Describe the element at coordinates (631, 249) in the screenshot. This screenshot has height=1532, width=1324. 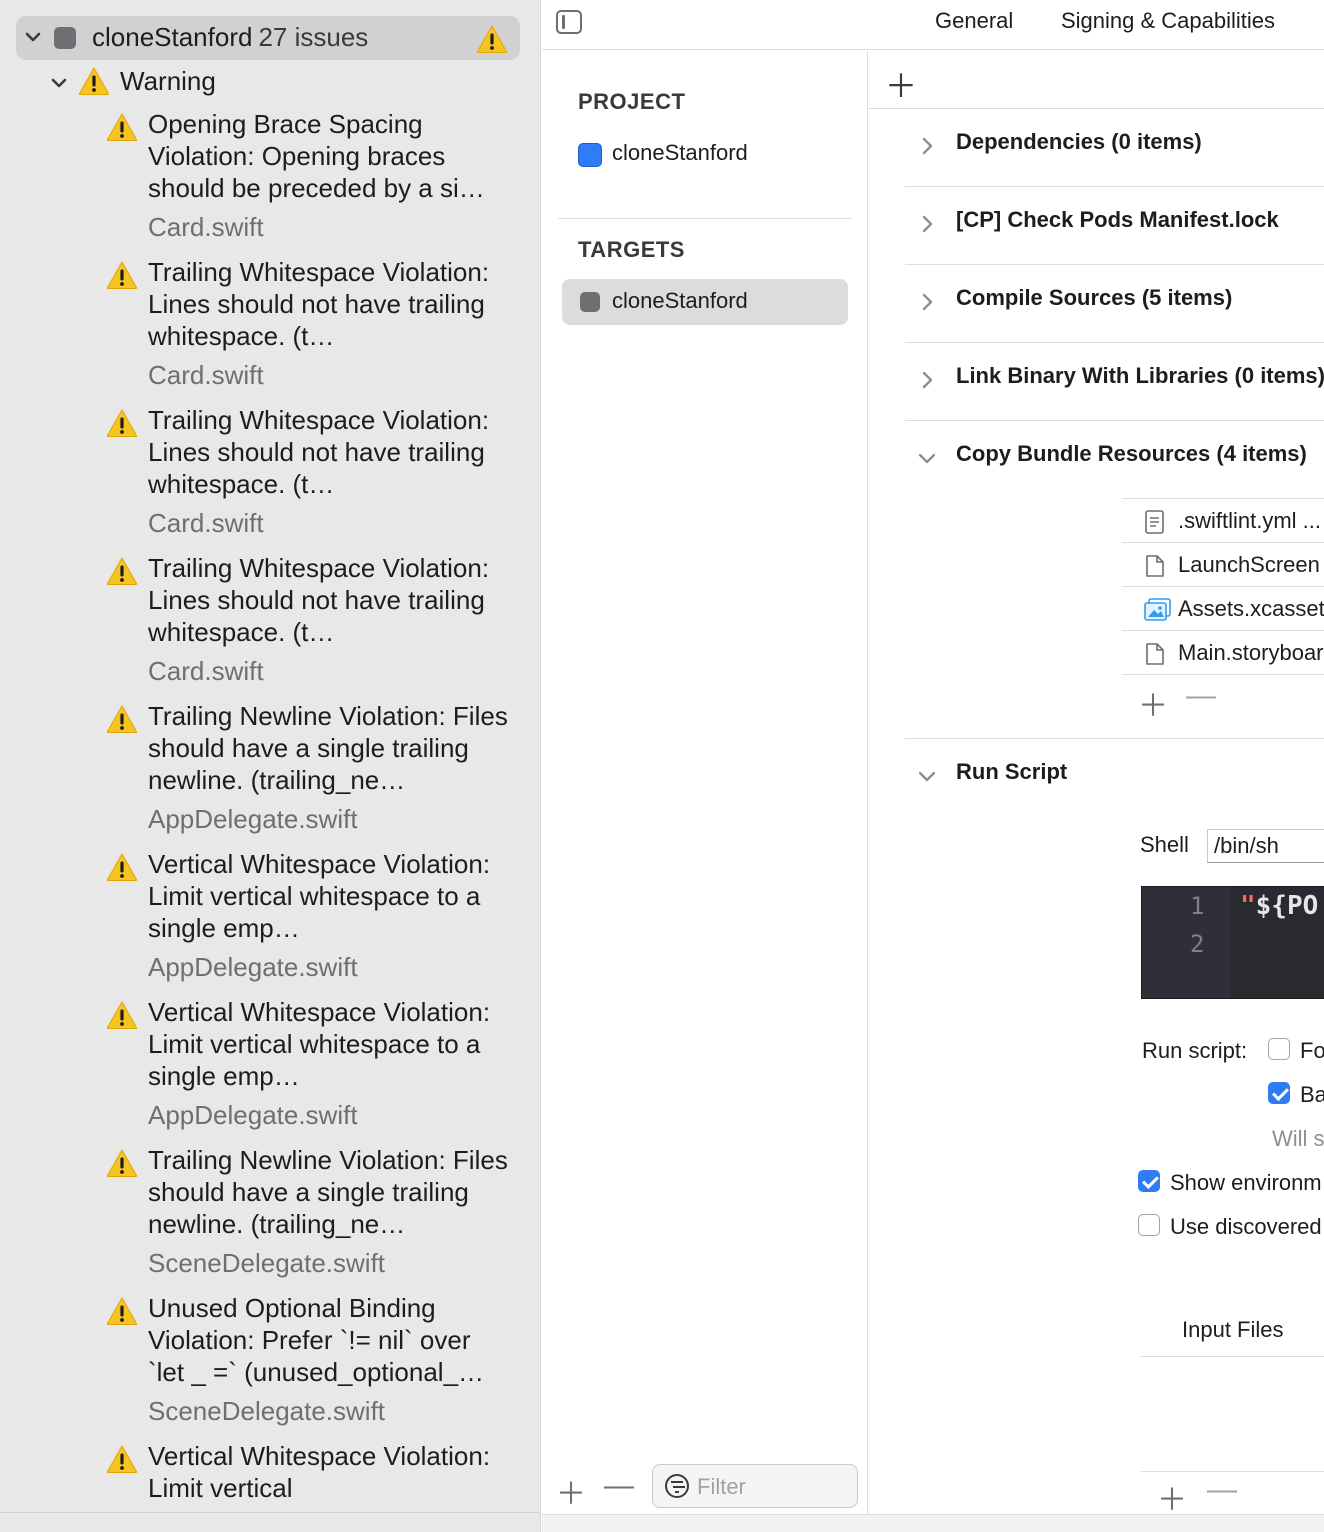
I see `targets-section-header: TARGETS` at that location.